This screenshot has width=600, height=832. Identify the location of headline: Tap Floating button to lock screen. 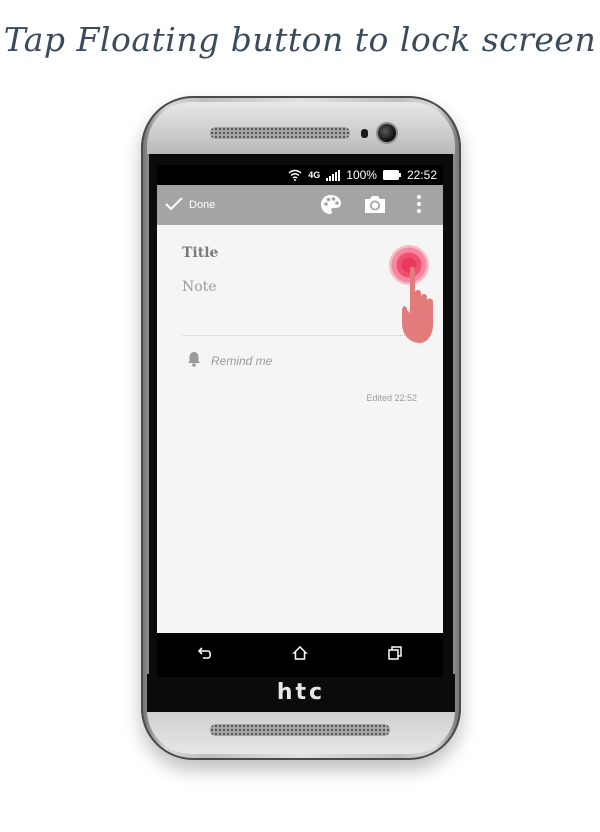
(300, 39).